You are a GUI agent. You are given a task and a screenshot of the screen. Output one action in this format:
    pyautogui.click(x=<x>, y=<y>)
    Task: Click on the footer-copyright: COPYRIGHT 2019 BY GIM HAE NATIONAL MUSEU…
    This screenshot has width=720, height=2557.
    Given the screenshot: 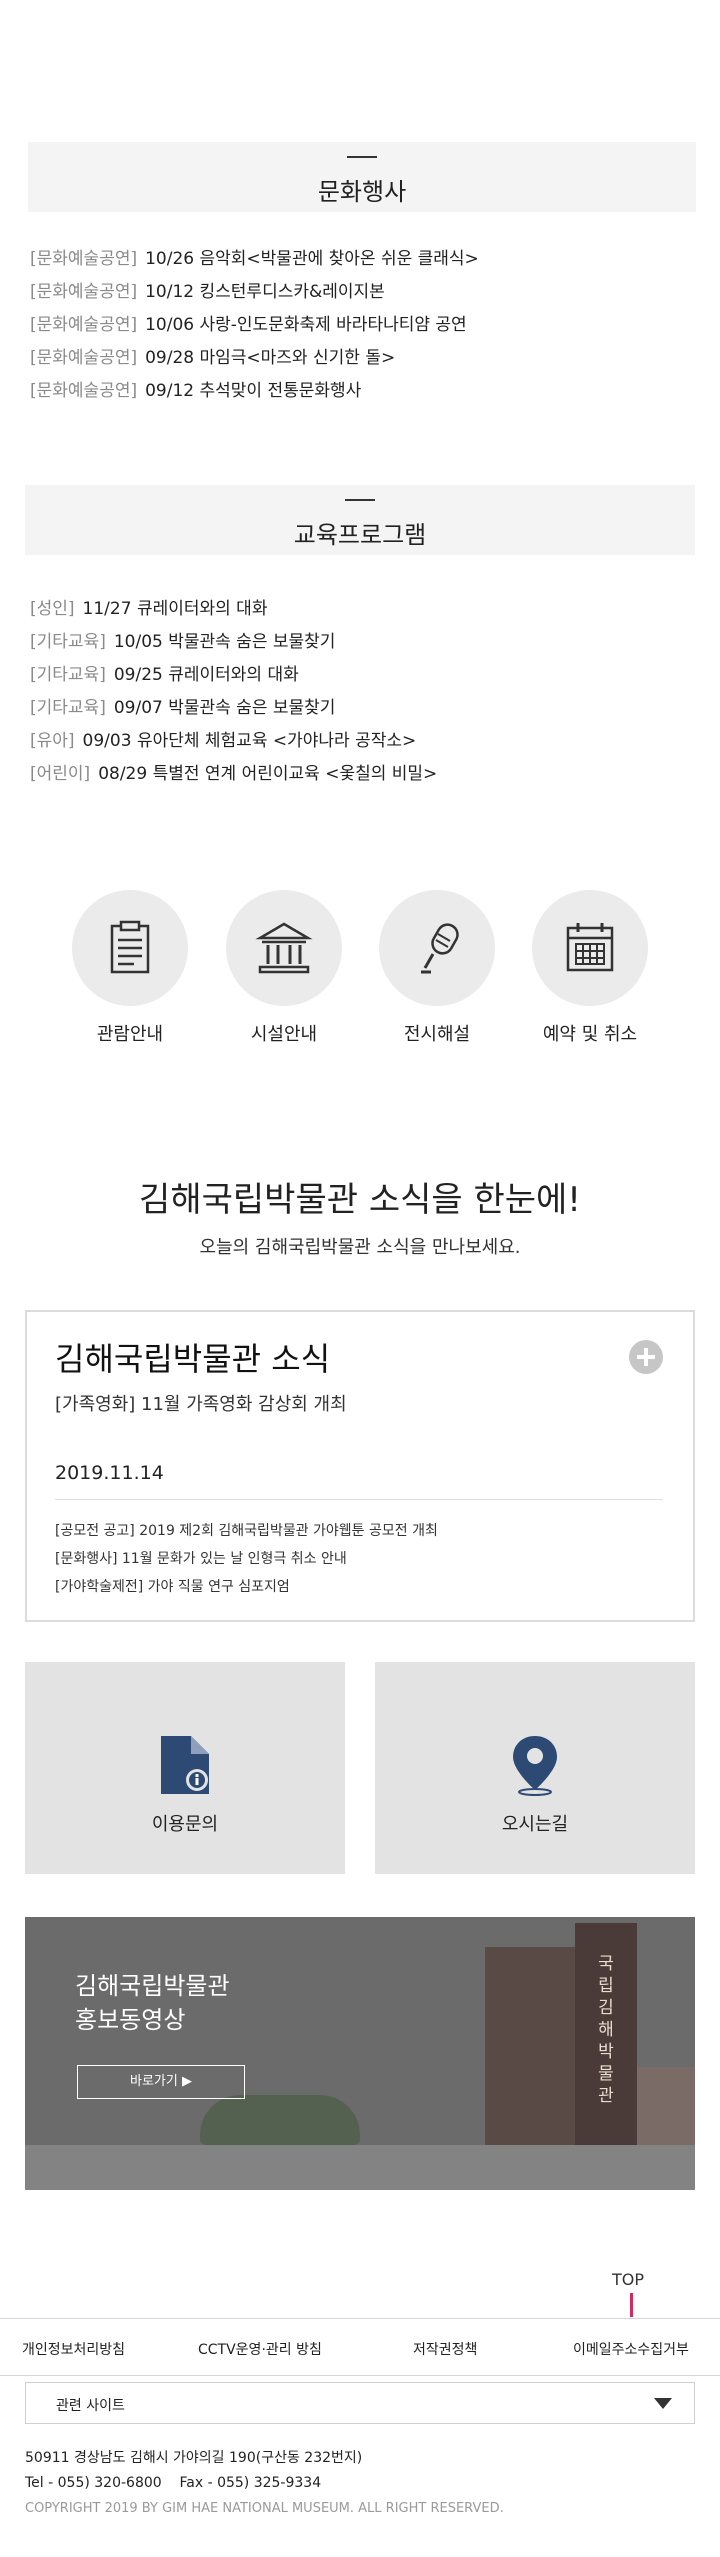 What is the action you would take?
    pyautogui.click(x=264, y=2508)
    